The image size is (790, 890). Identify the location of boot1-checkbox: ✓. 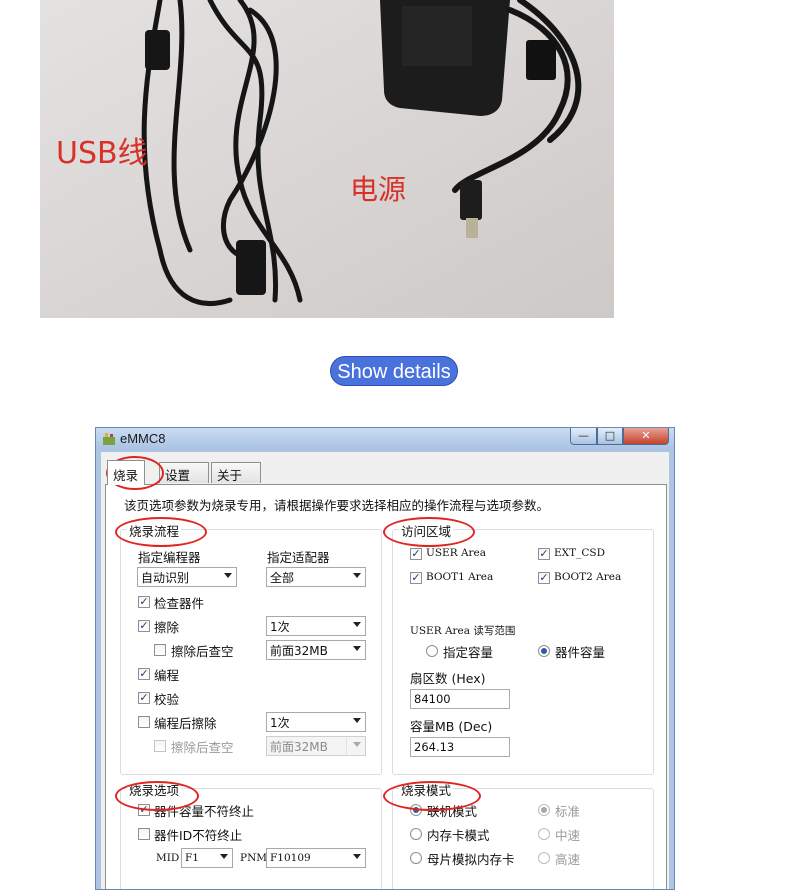
(416, 578).